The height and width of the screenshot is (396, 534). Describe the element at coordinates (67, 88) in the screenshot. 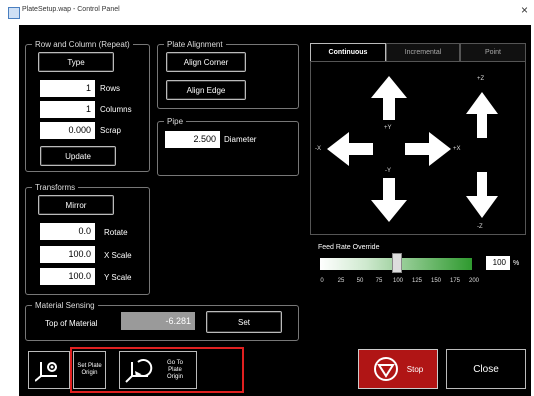

I see `rows-field: 1` at that location.